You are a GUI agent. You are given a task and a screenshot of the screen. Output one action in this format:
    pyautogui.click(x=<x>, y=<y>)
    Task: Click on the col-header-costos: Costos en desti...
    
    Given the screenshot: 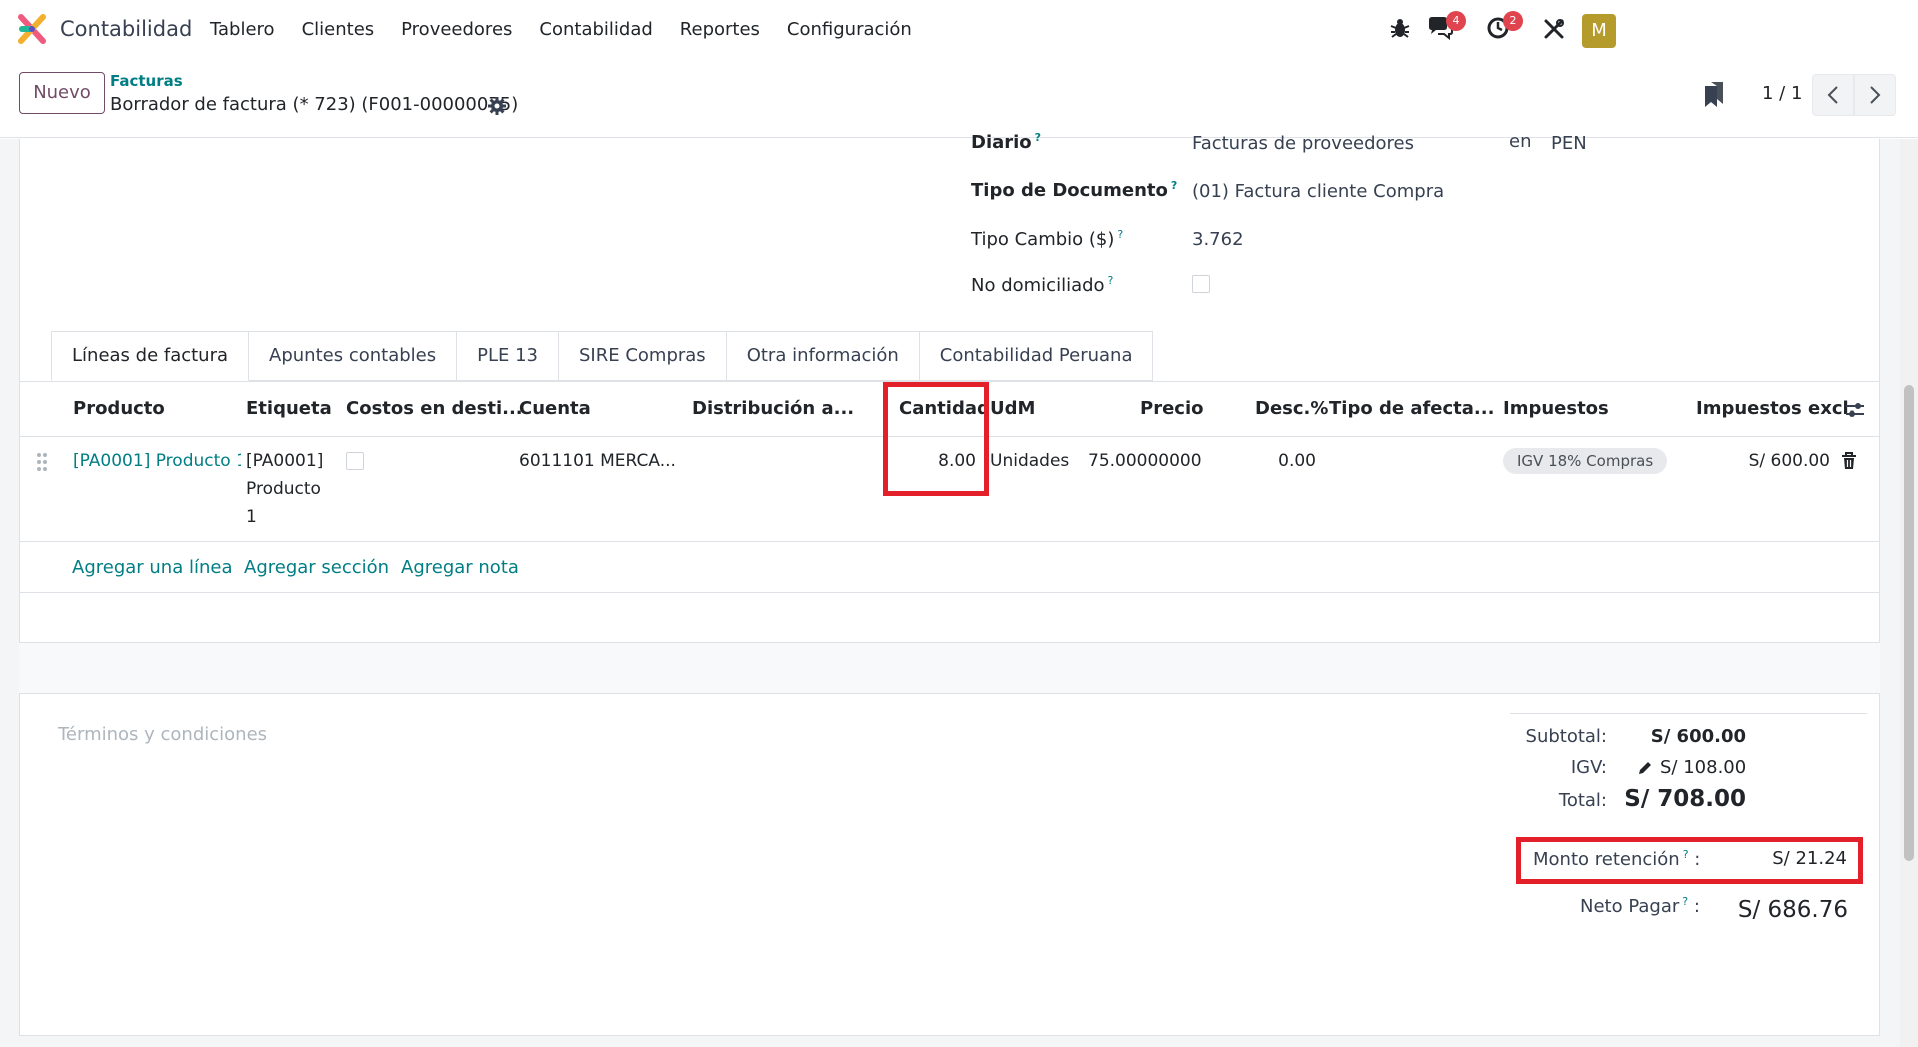 What is the action you would take?
    pyautogui.click(x=434, y=408)
    